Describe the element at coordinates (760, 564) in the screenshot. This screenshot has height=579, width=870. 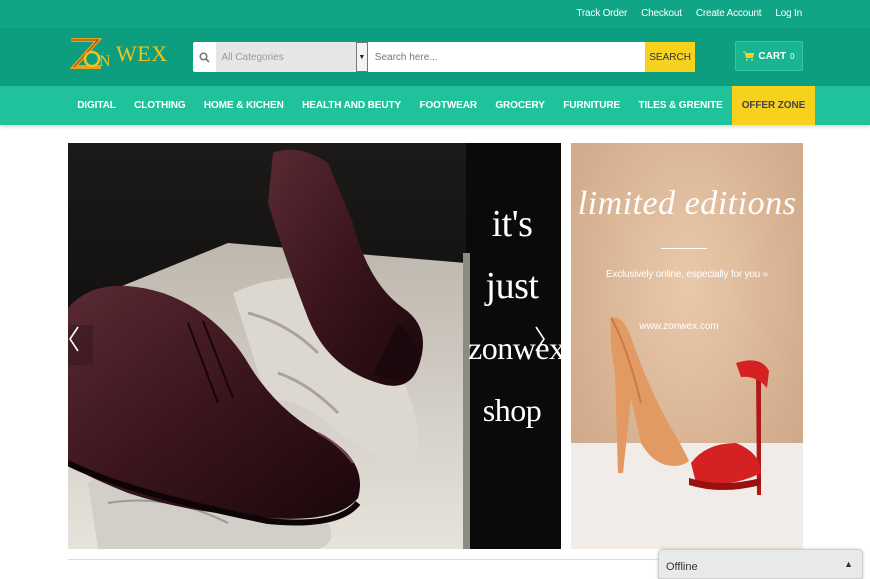
I see `chat-widget: Offline ▲` at that location.